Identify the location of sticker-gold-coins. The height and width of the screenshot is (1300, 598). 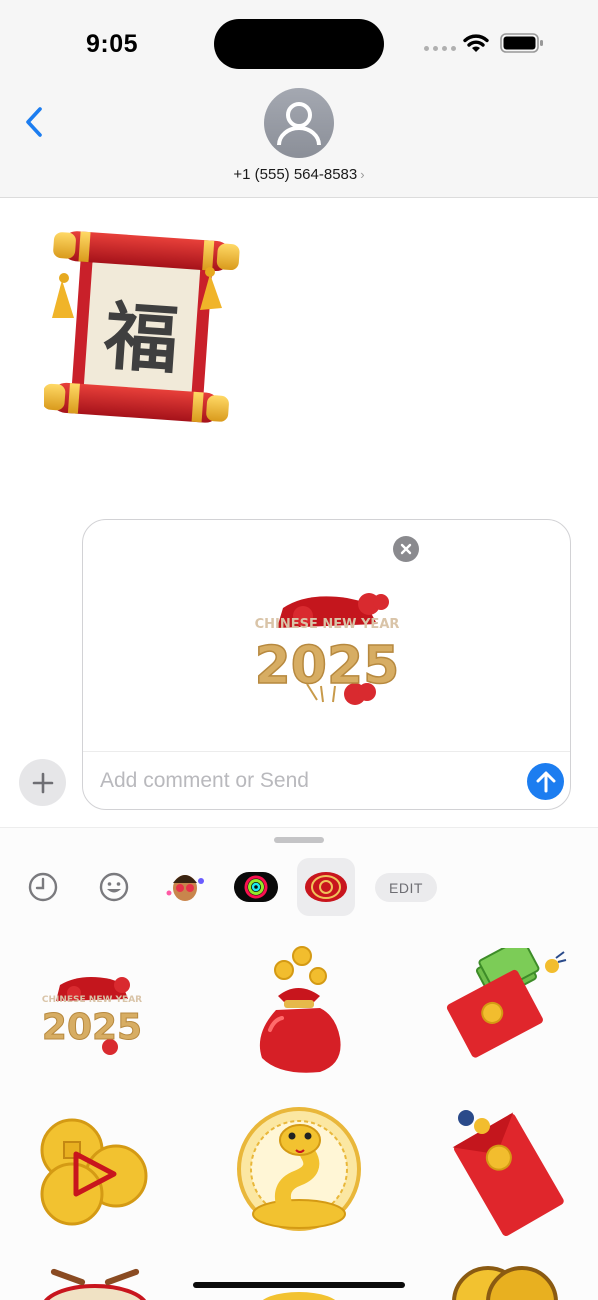
(92, 1170).